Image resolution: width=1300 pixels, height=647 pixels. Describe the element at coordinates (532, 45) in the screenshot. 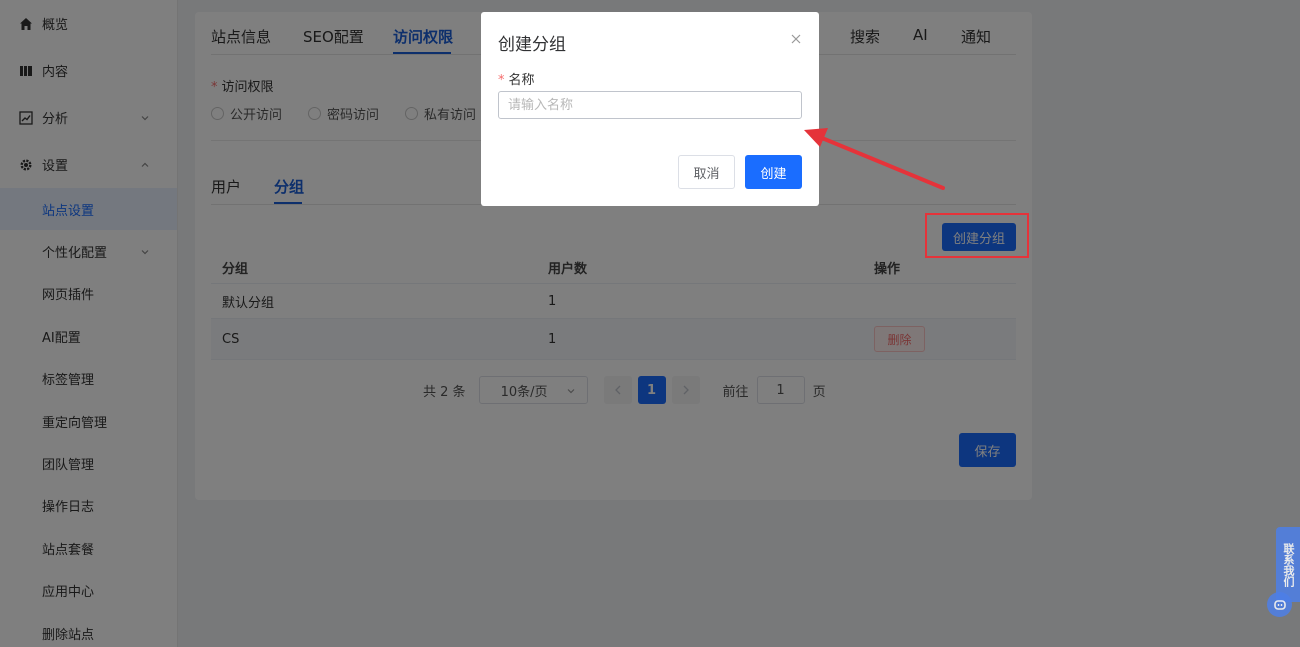

I see `dialog-title: 创建分组` at that location.